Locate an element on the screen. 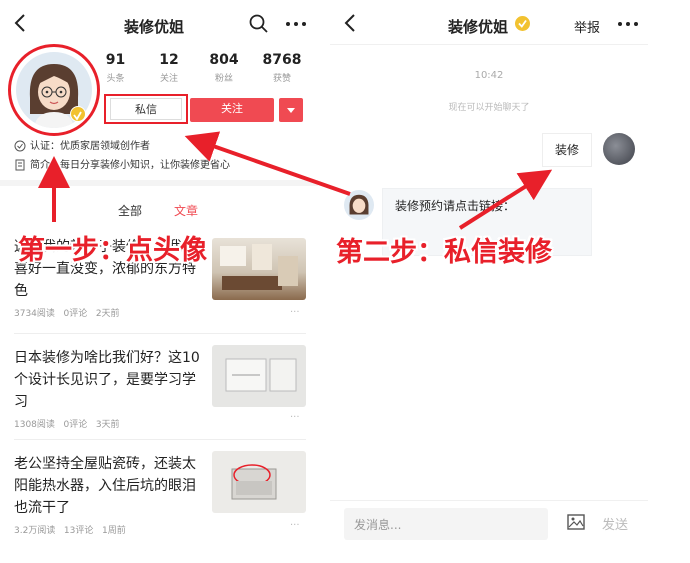  annotation-arrows is located at coordinates (295, 180).